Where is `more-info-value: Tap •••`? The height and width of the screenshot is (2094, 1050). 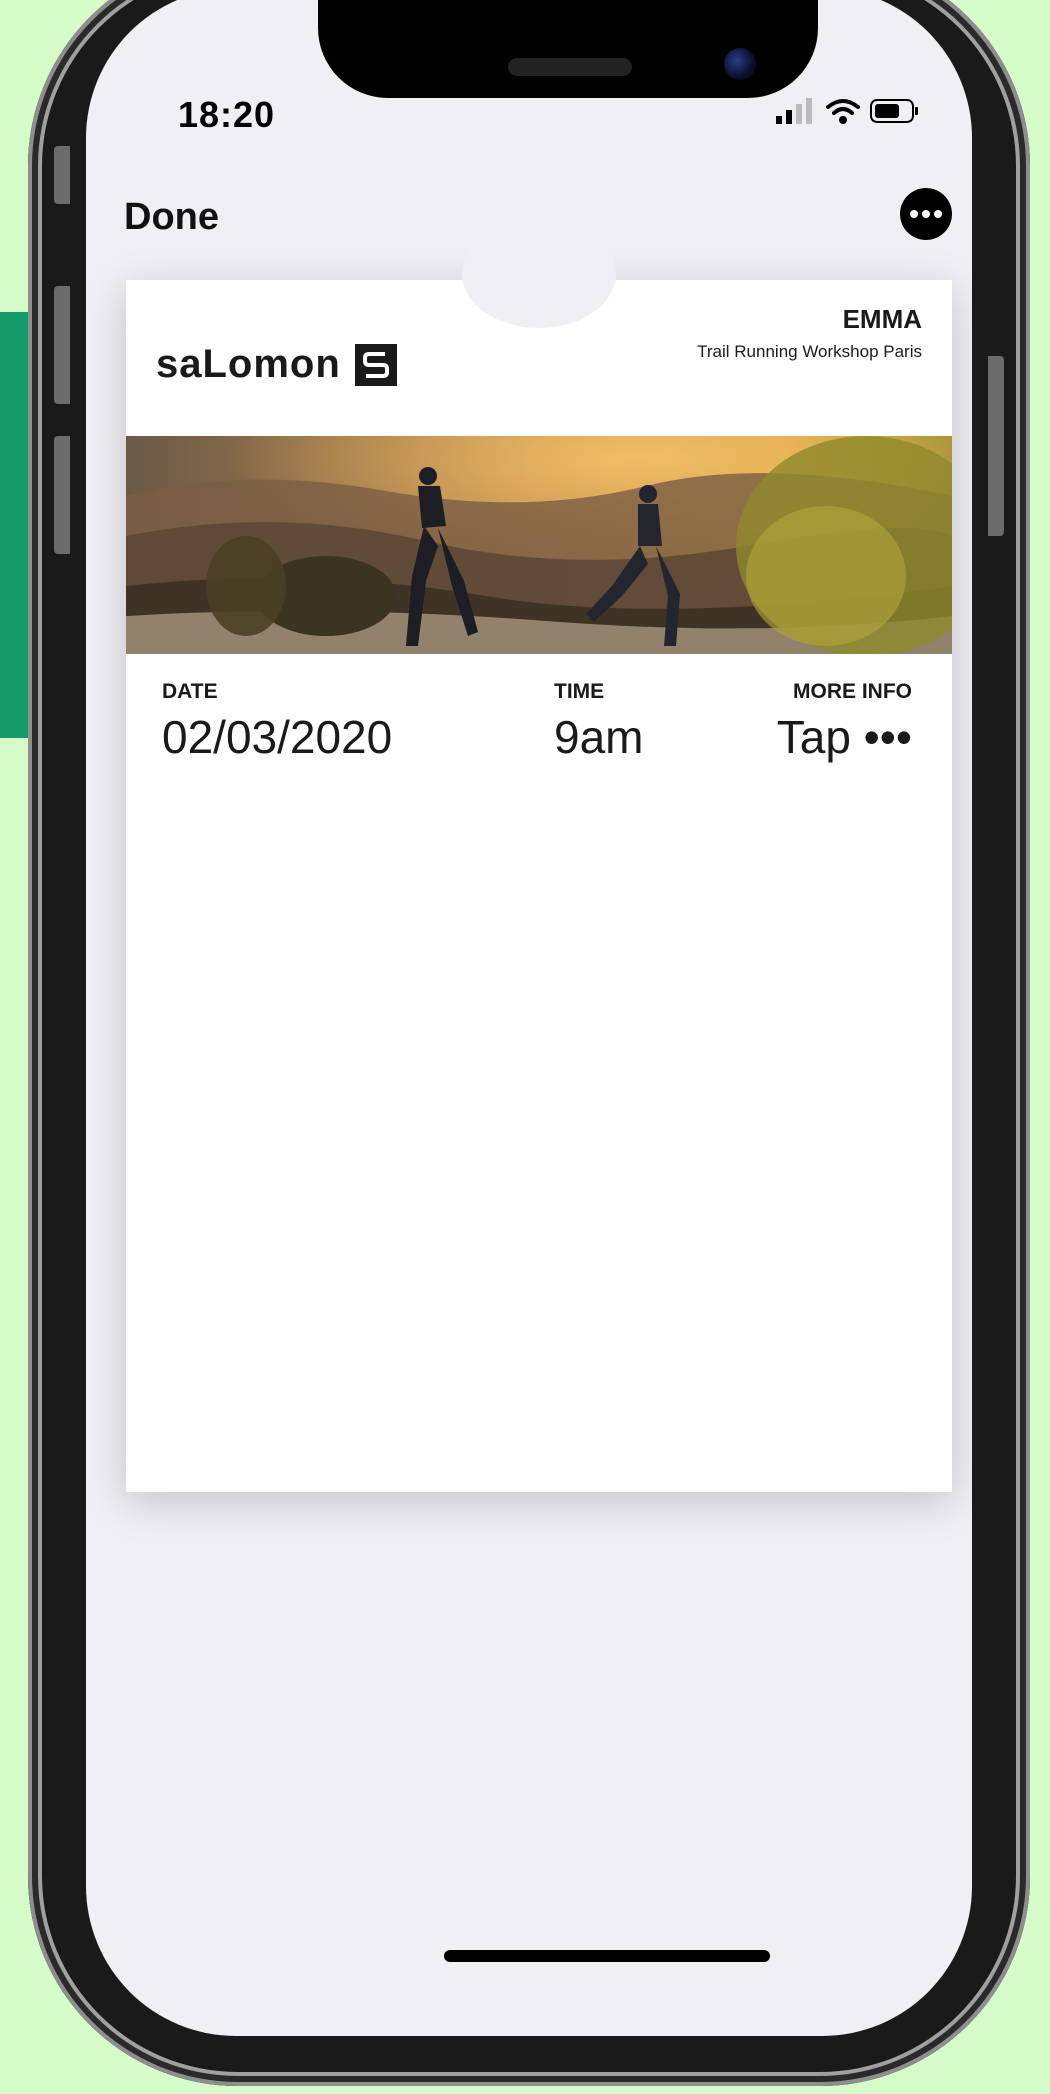
more-info-value: Tap ••• is located at coordinates (844, 737).